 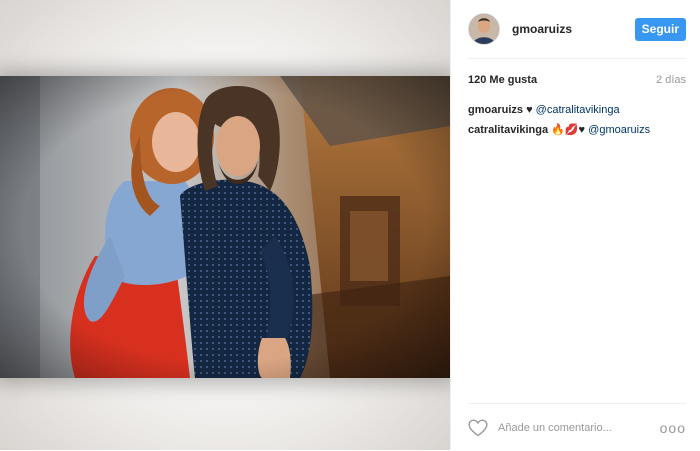 I want to click on avatar, so click(x=484, y=29).